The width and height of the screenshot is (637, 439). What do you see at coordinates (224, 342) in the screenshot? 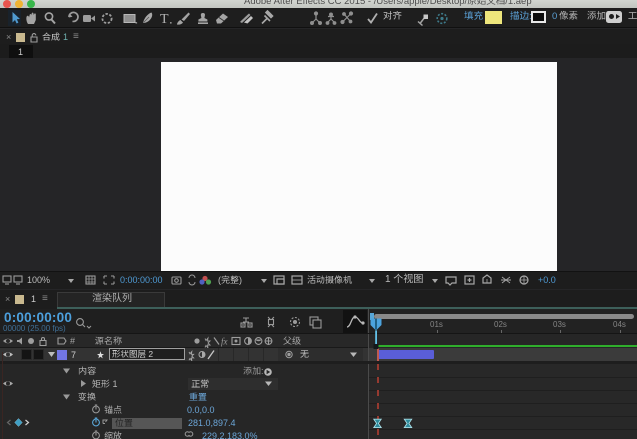
I see `svg-text: fx` at bounding box center [224, 342].